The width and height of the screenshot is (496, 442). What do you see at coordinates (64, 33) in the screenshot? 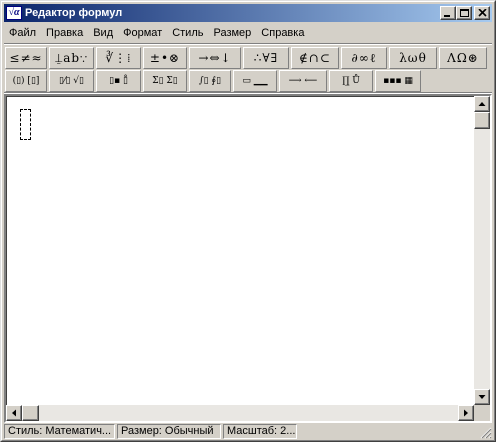
I see `menu-edit: Правка` at bounding box center [64, 33].